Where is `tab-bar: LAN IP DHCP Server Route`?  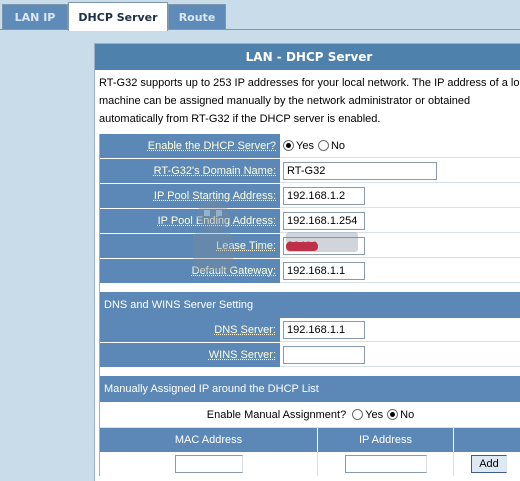
tab-bar: LAN IP DHCP Server Route is located at coordinates (260, 15).